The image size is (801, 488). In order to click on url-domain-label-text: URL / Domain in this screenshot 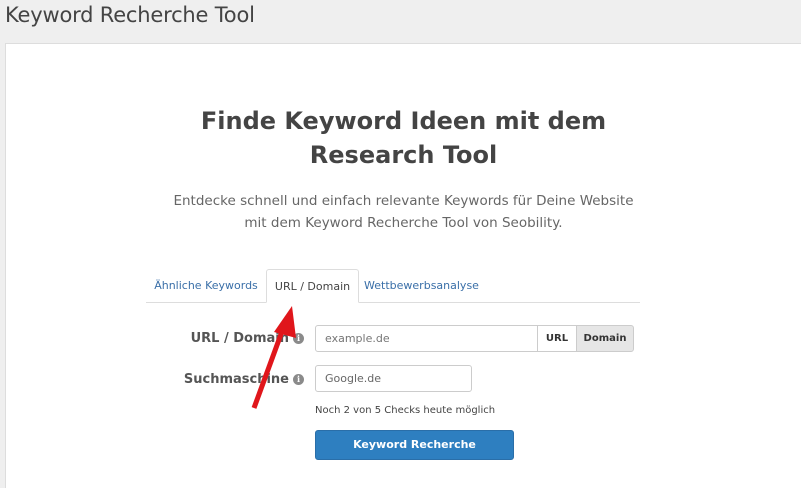, I will do `click(239, 338)`.